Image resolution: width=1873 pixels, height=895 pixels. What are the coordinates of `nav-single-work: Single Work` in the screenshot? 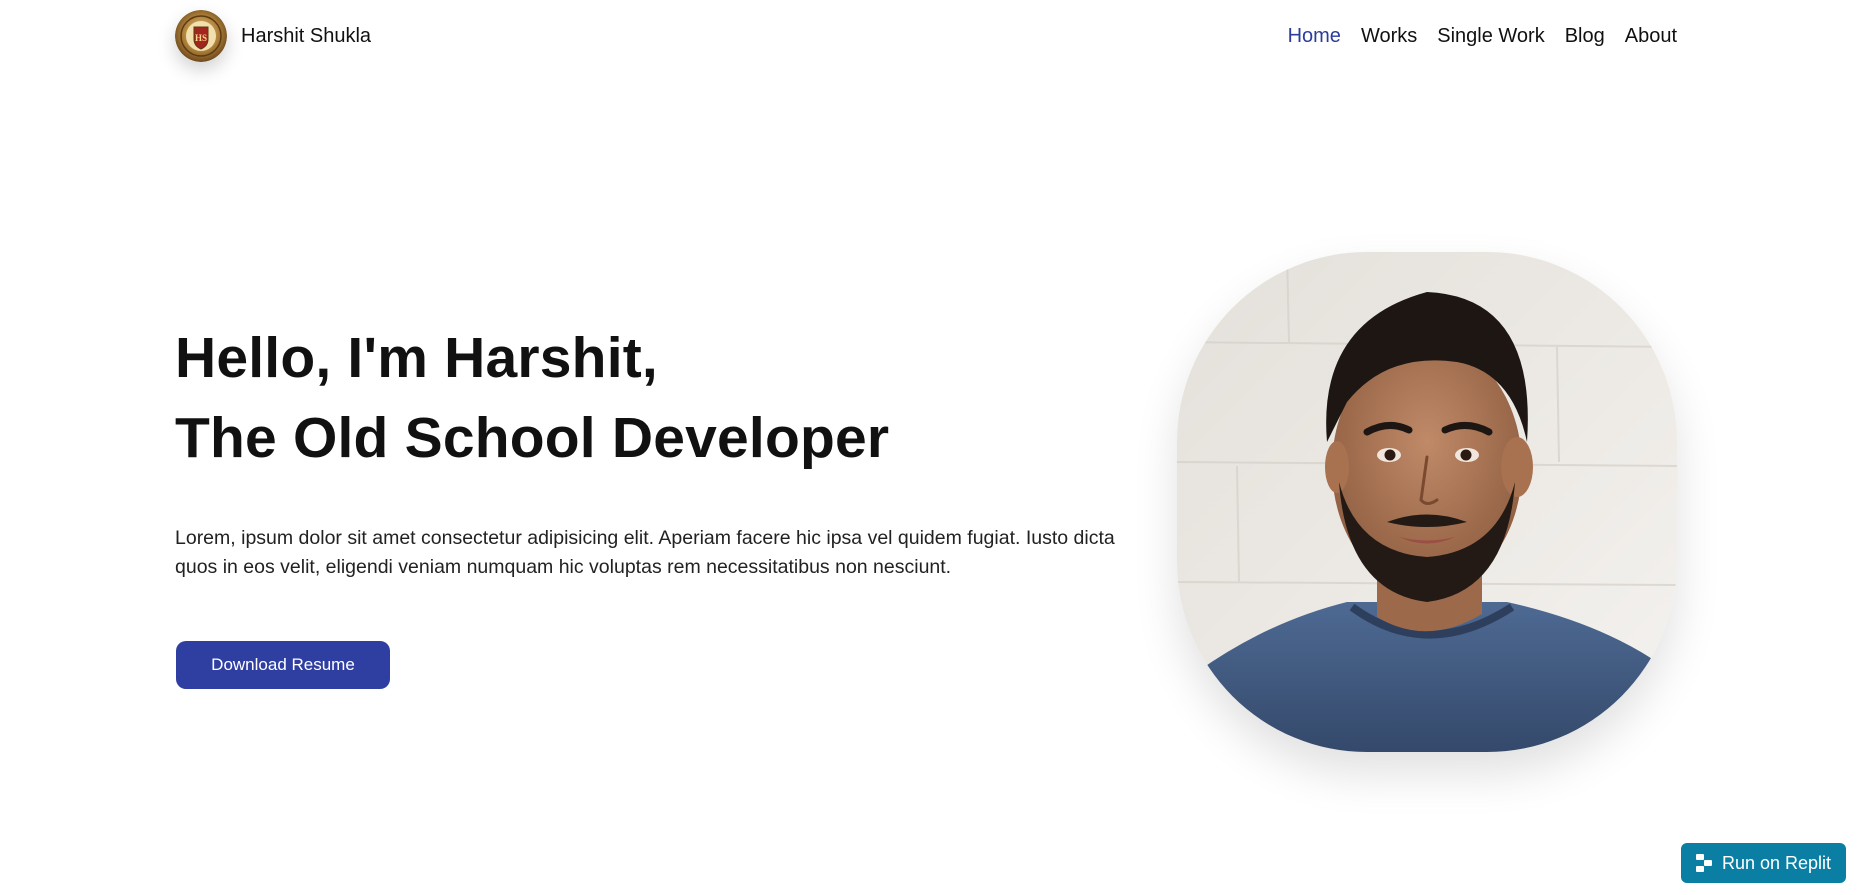 It's located at (1490, 36).